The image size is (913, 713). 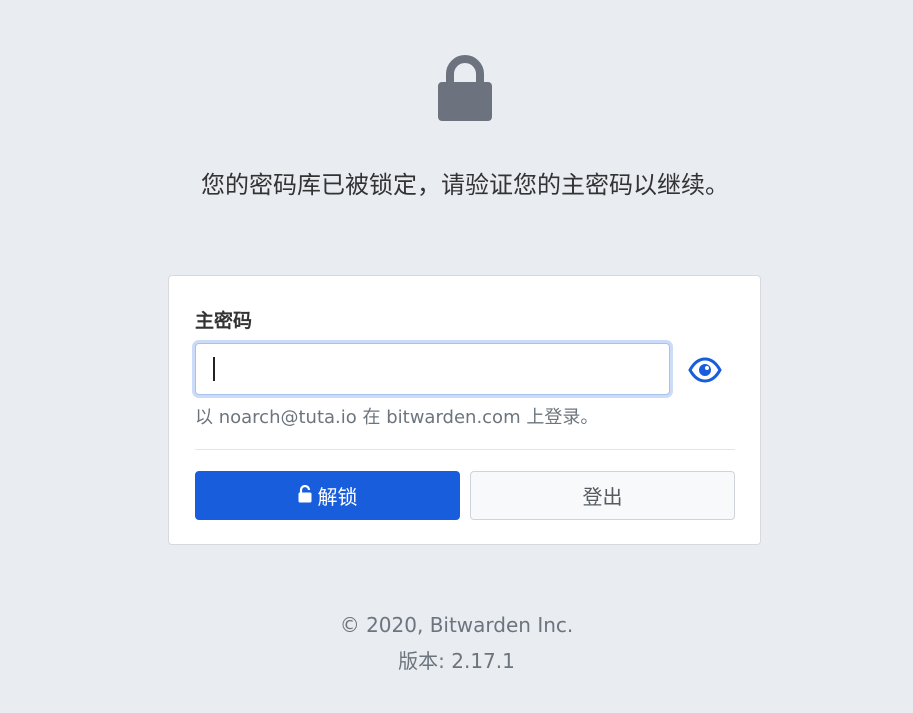 I want to click on logout-button: 登出, so click(x=602, y=495).